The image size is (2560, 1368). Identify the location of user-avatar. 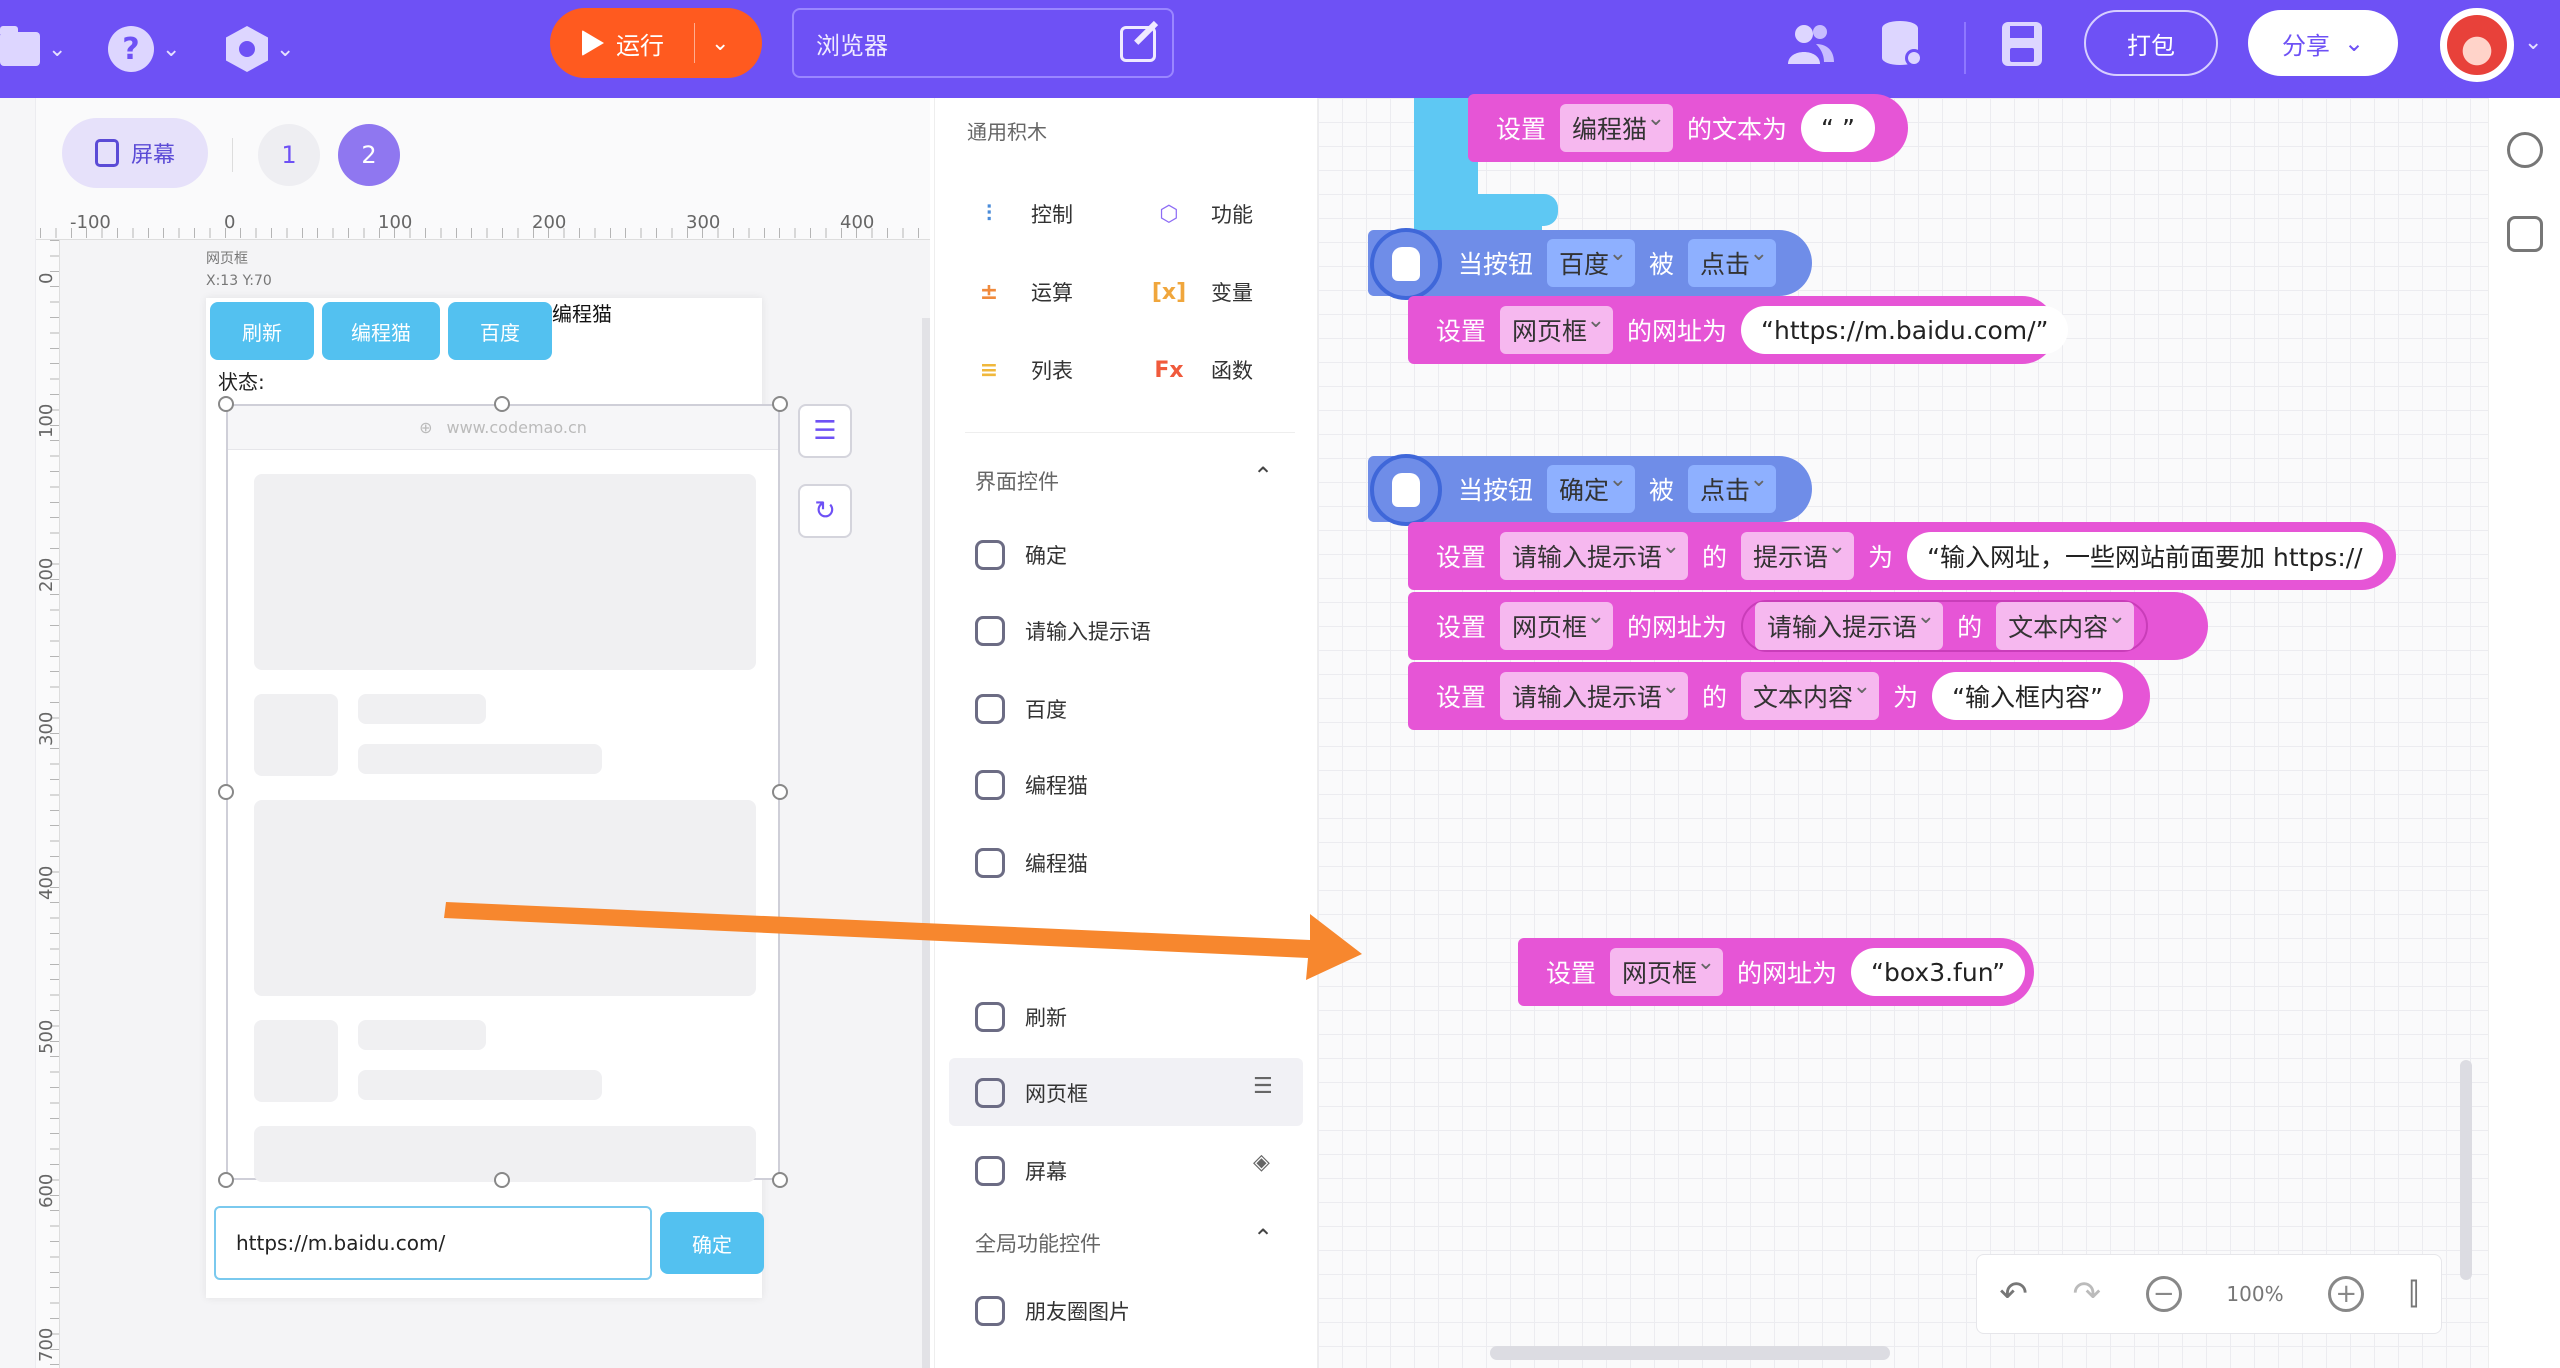
(2477, 45).